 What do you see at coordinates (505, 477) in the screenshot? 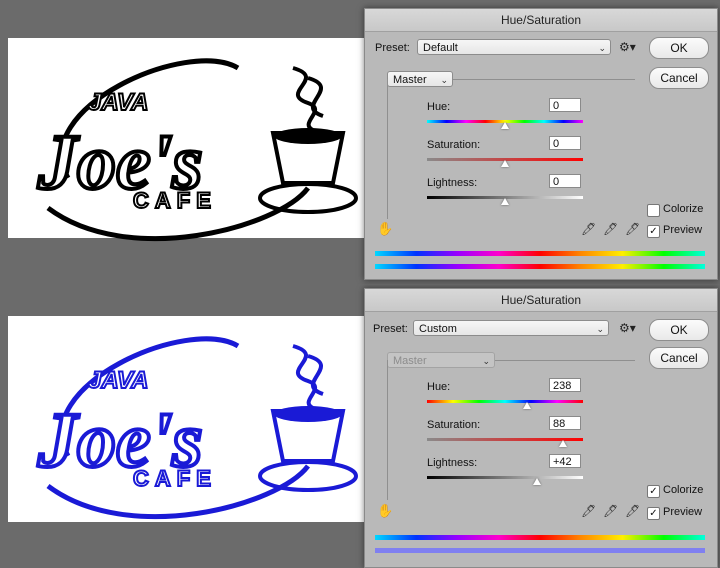
I see `lightness-slider-track` at bounding box center [505, 477].